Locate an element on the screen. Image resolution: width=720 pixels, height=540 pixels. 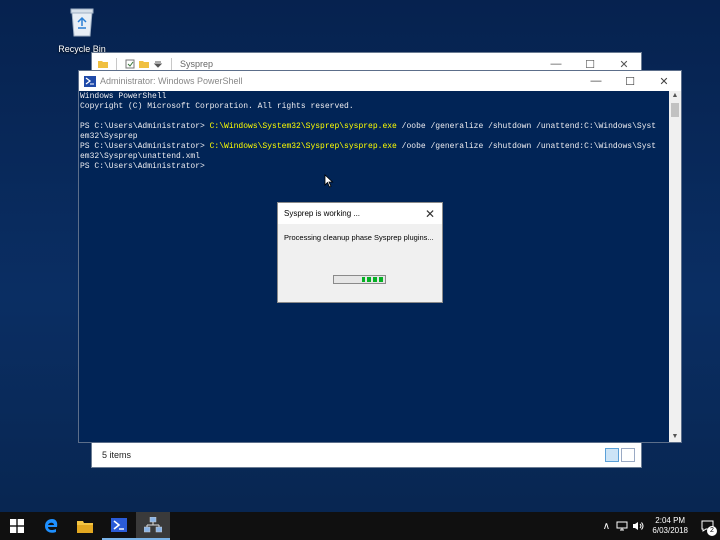
network-sysprep-icon is located at coordinates (153, 525).